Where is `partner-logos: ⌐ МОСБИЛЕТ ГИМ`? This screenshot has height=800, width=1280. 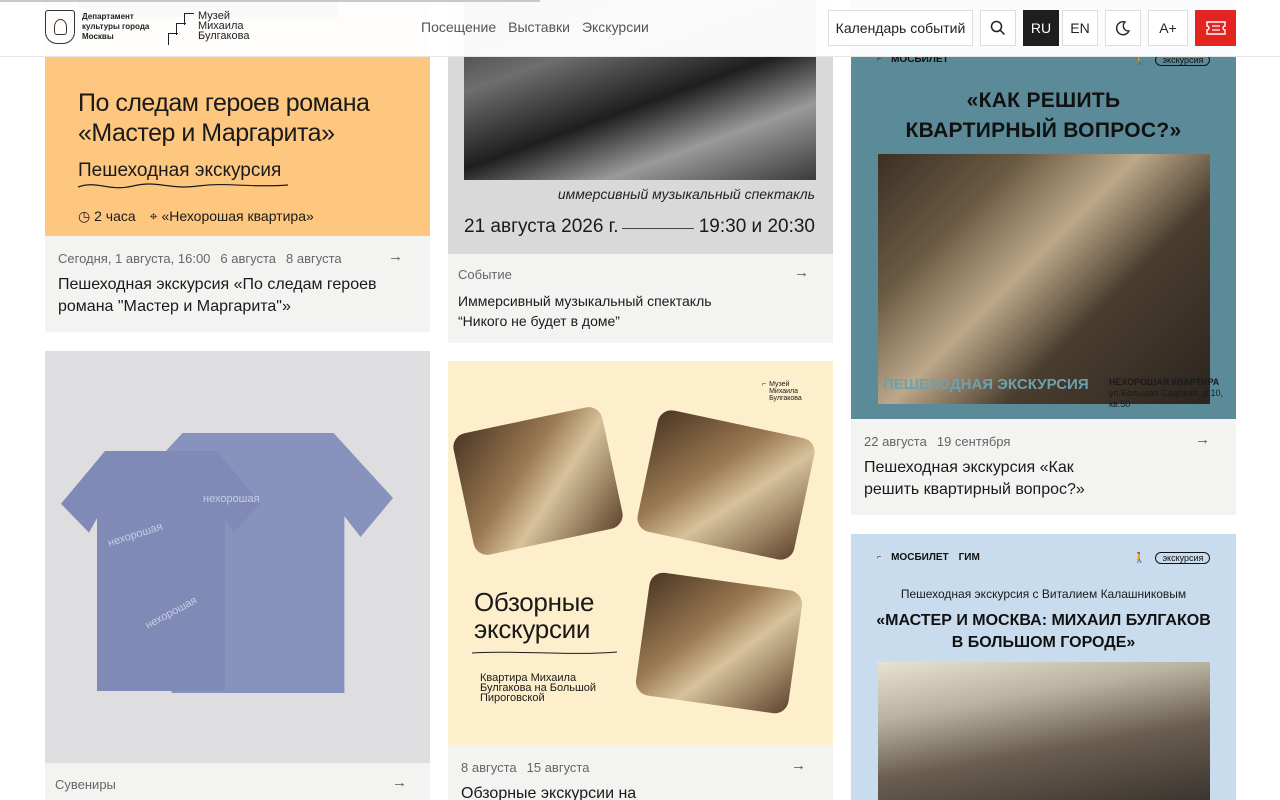
partner-logos: ⌐ МОСБИЛЕТ ГИМ is located at coordinates (928, 557).